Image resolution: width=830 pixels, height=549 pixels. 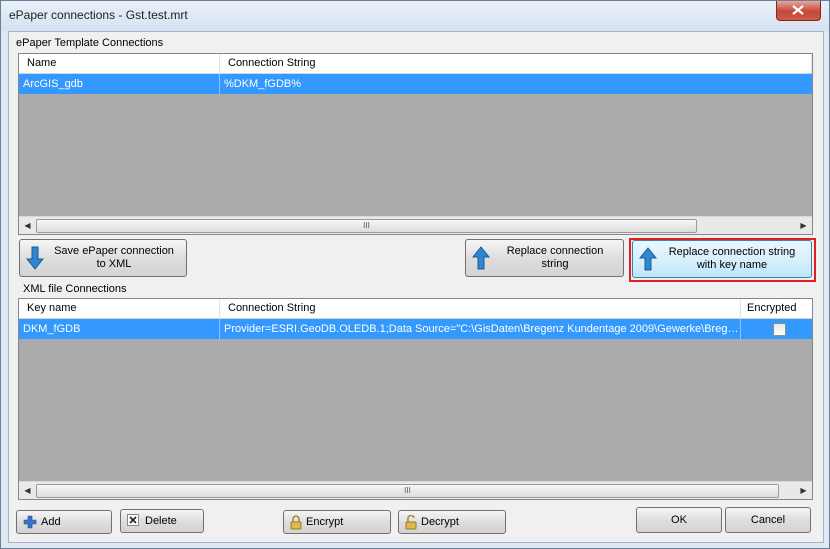 What do you see at coordinates (90, 43) in the screenshot?
I see `template-group-label: ePaper Template Connections` at bounding box center [90, 43].